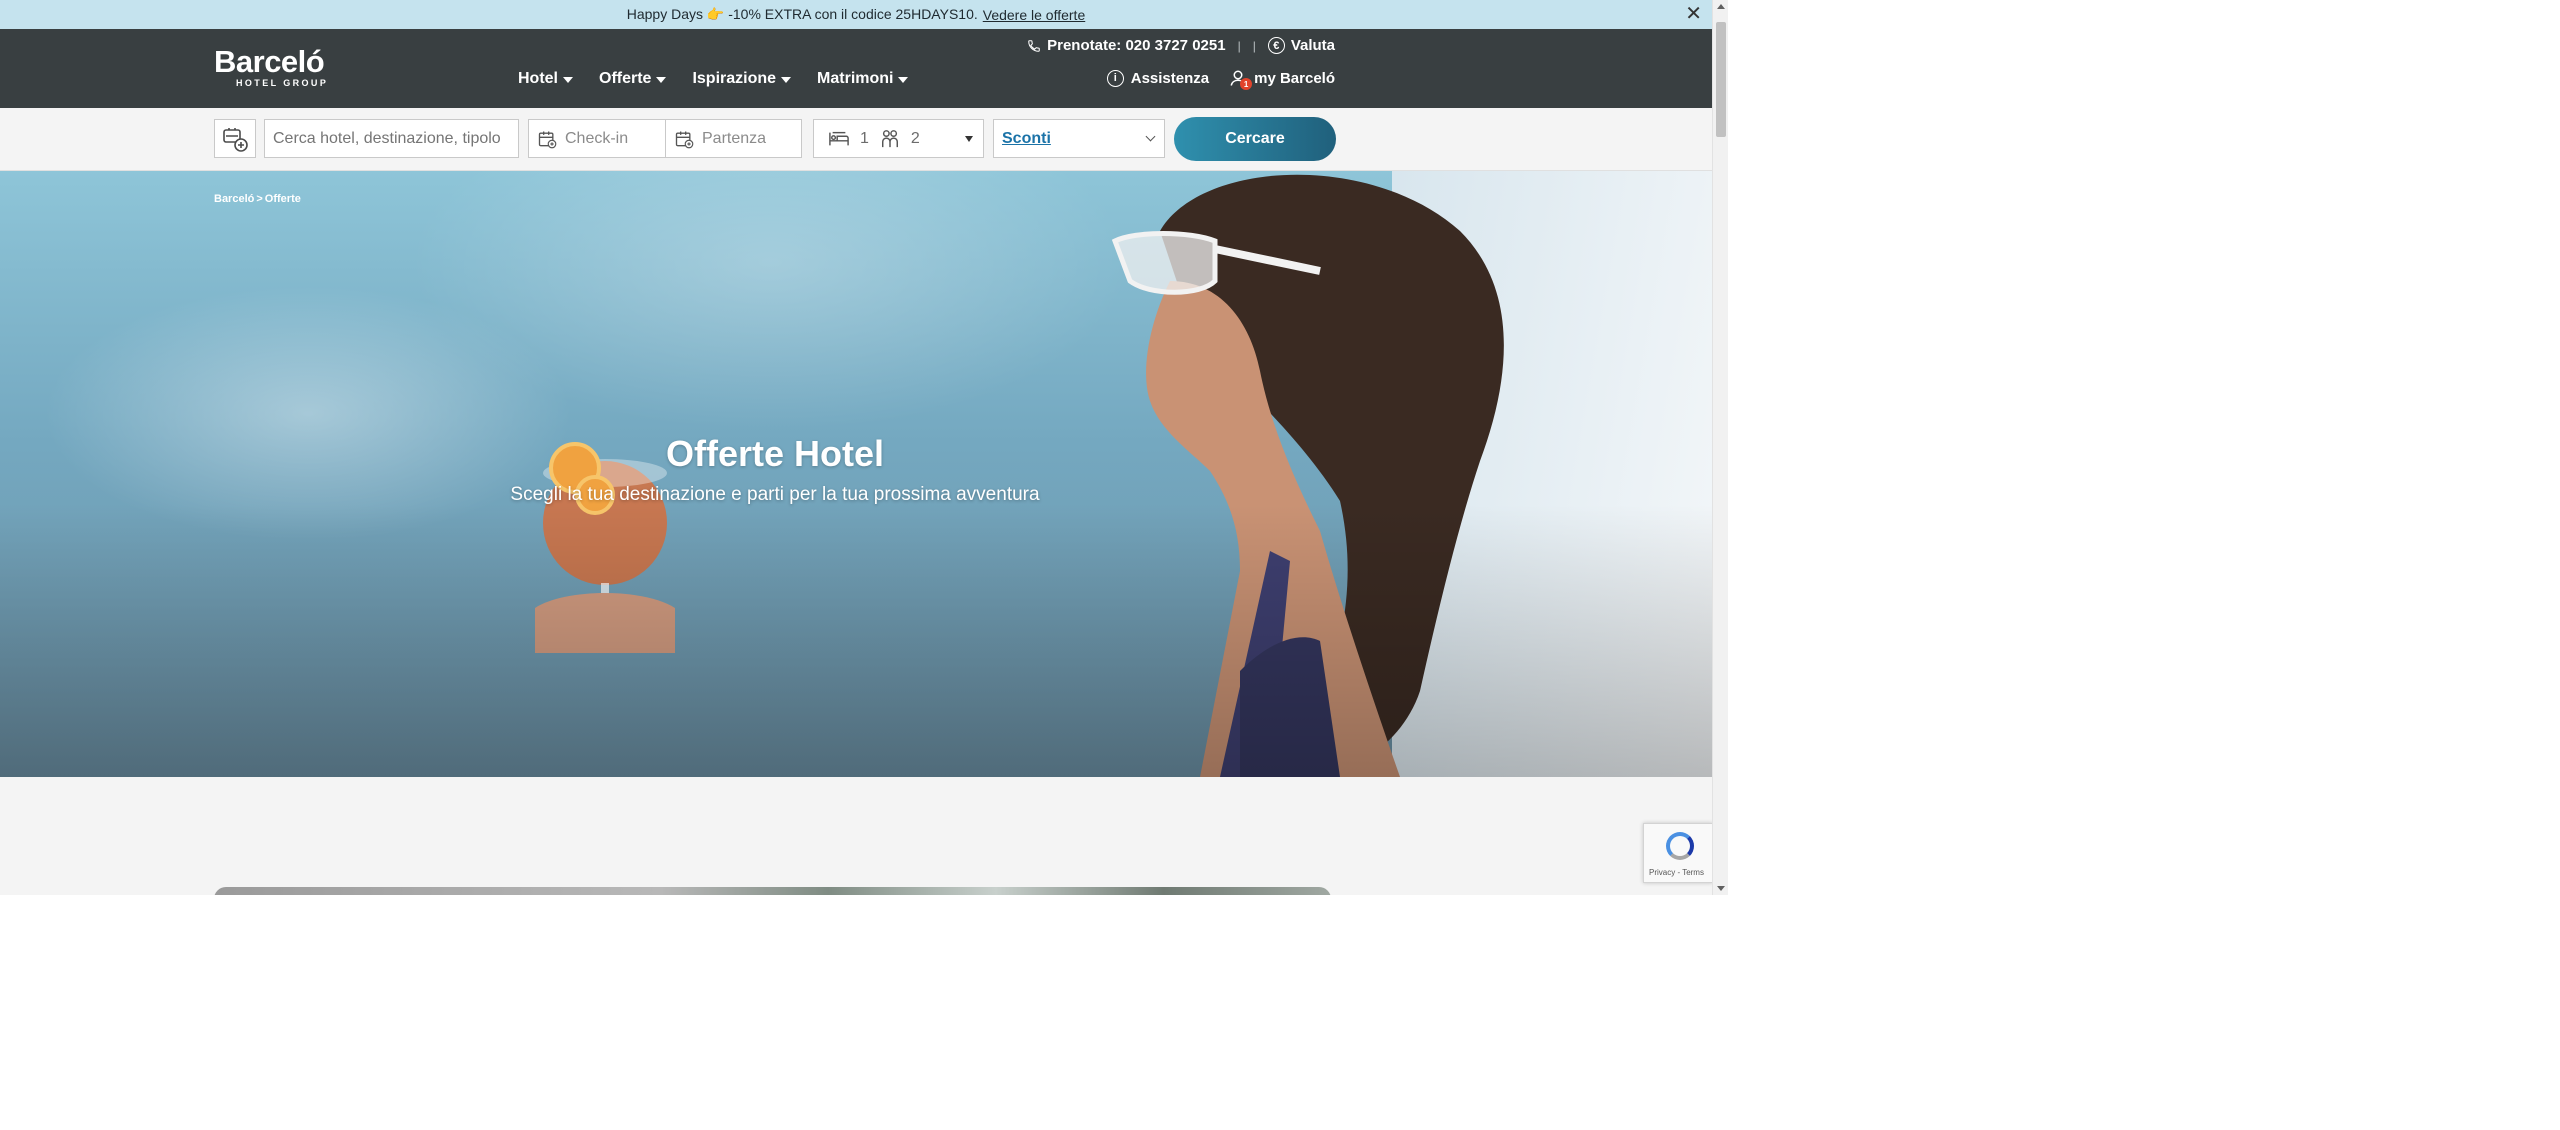 The width and height of the screenshot is (2560, 1130). What do you see at coordinates (1170, 78) in the screenshot?
I see `help-label: Assistenza` at bounding box center [1170, 78].